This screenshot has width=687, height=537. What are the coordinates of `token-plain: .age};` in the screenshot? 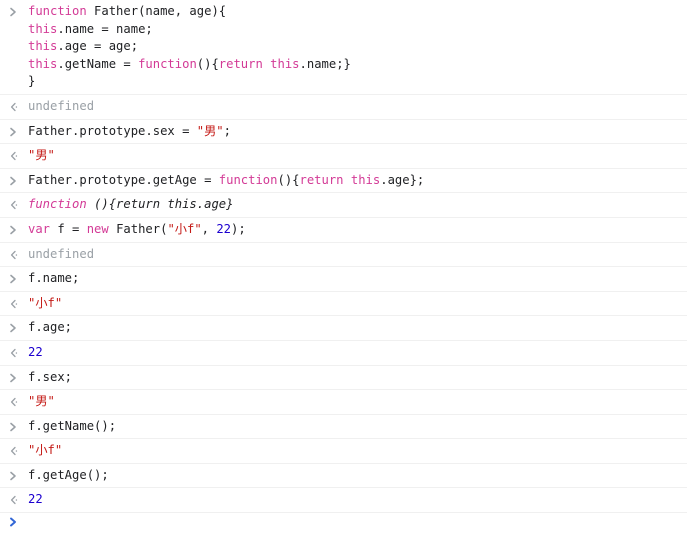 It's located at (402, 179).